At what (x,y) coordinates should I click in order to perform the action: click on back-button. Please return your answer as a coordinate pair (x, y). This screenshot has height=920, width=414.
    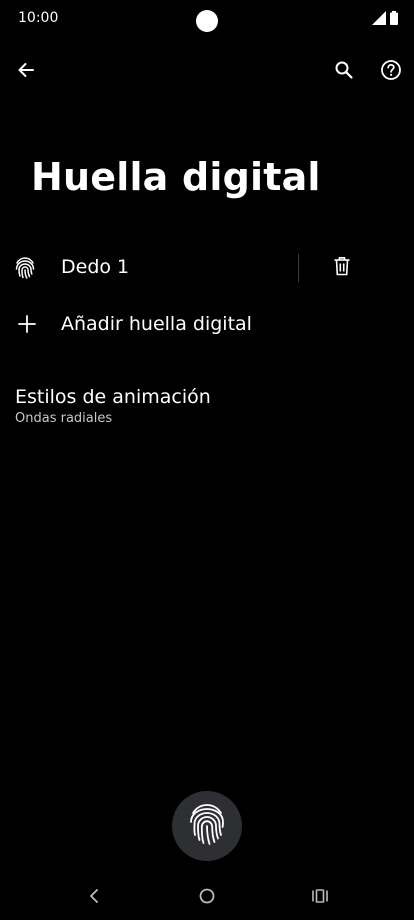
    Looking at the image, I should click on (26, 72).